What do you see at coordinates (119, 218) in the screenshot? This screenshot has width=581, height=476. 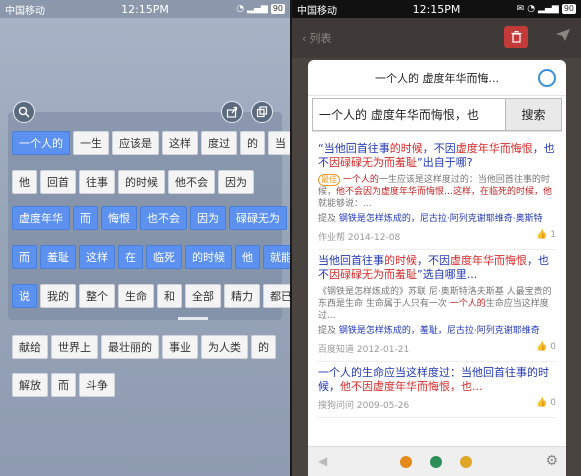 I see `word-chip-selected: 悔恨` at bounding box center [119, 218].